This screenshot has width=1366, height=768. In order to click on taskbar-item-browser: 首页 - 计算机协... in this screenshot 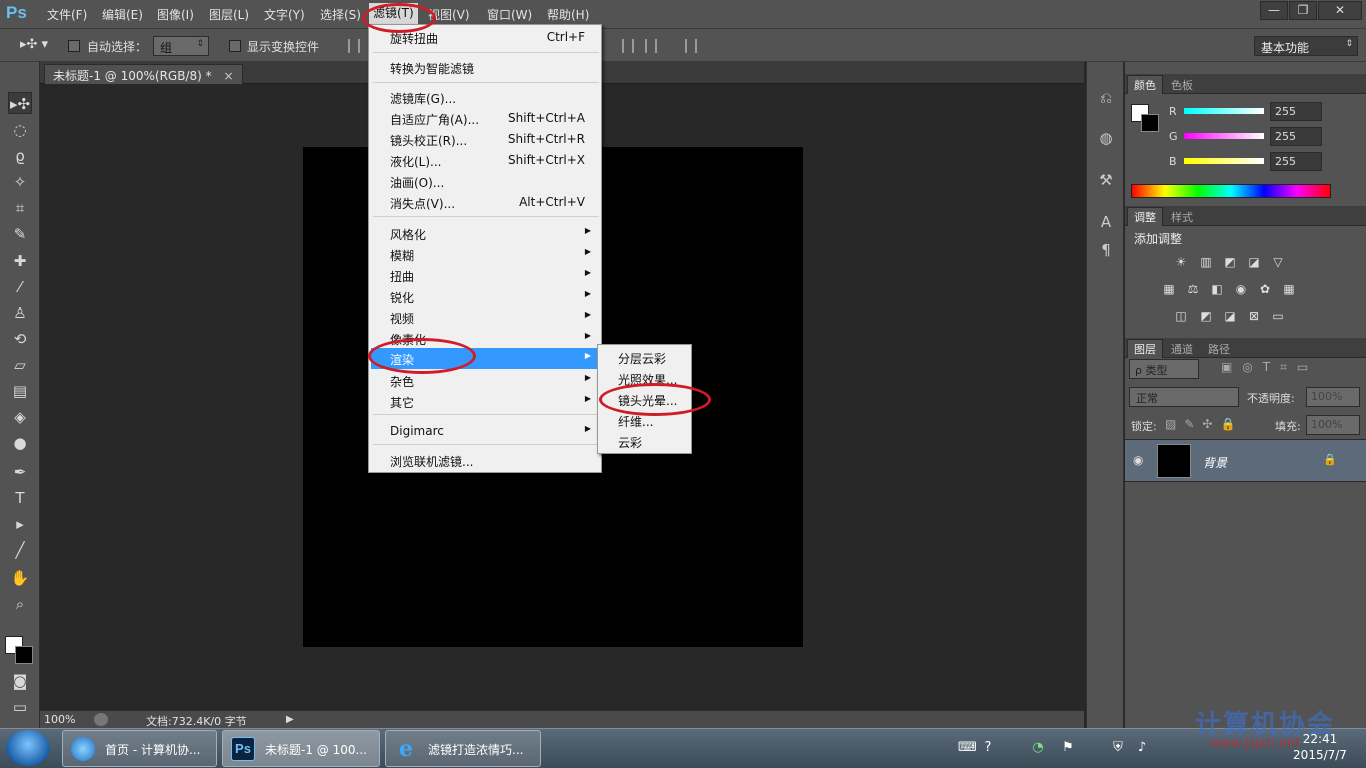, I will do `click(139, 748)`.